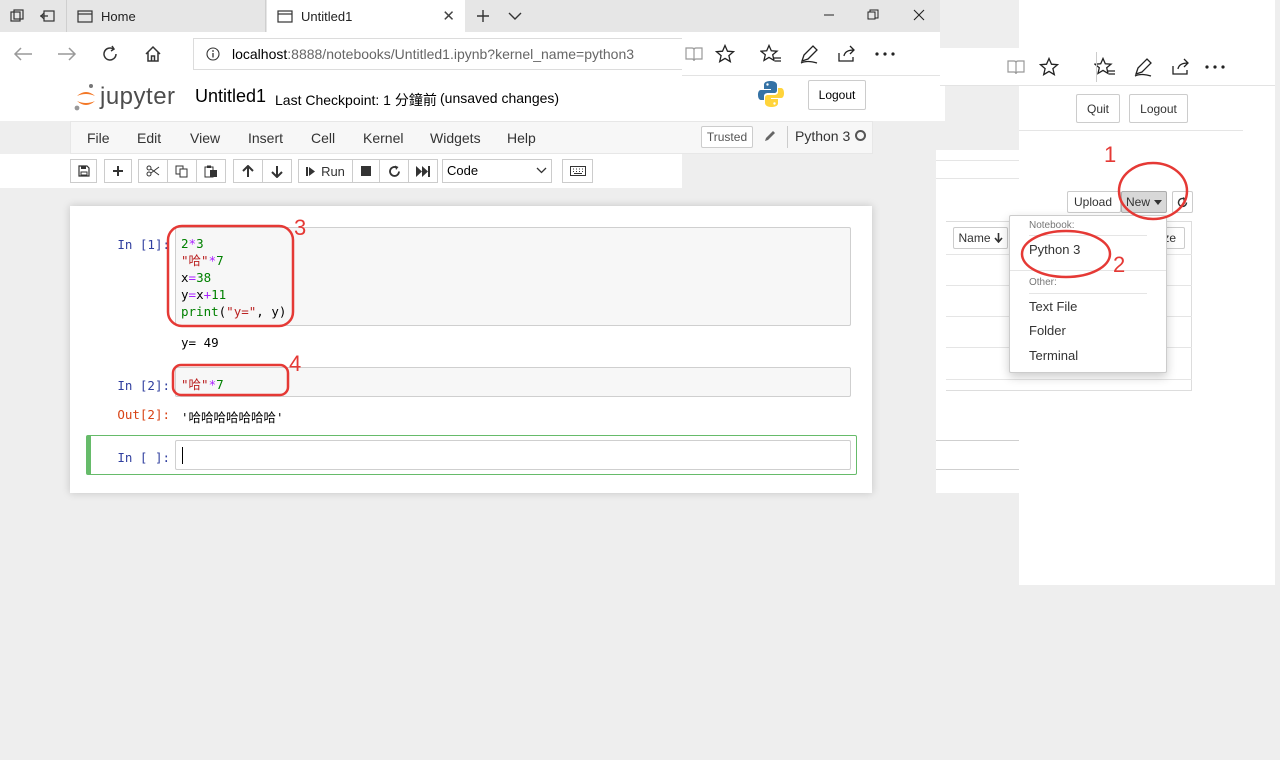  I want to click on new-dropdown-button: New, so click(1144, 202).